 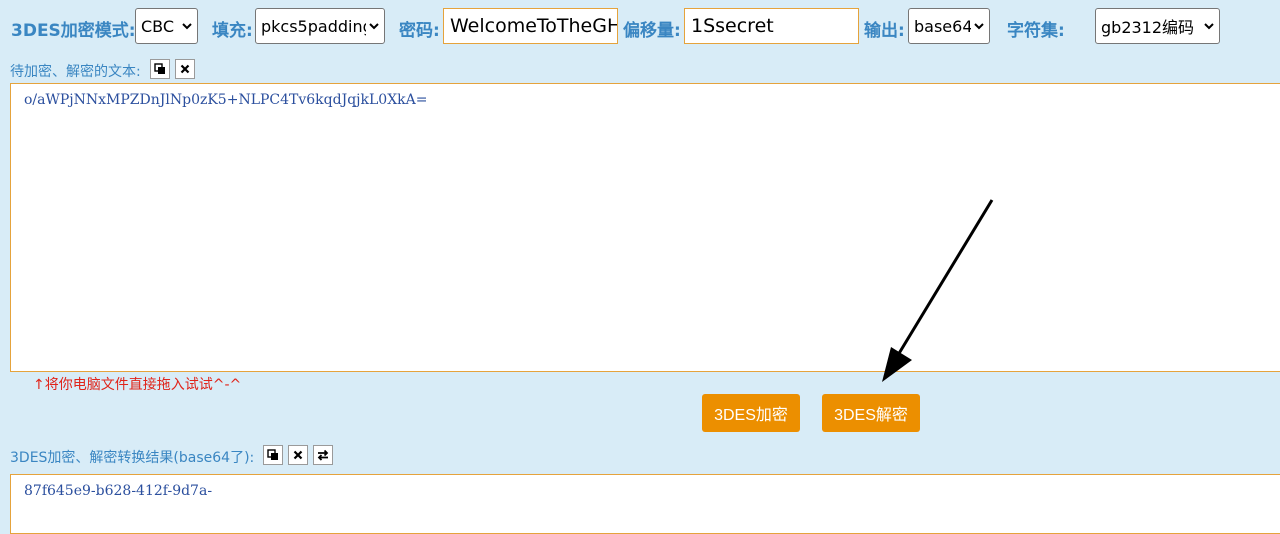 What do you see at coordinates (1036, 31) in the screenshot?
I see `charset-label: 字符集:` at bounding box center [1036, 31].